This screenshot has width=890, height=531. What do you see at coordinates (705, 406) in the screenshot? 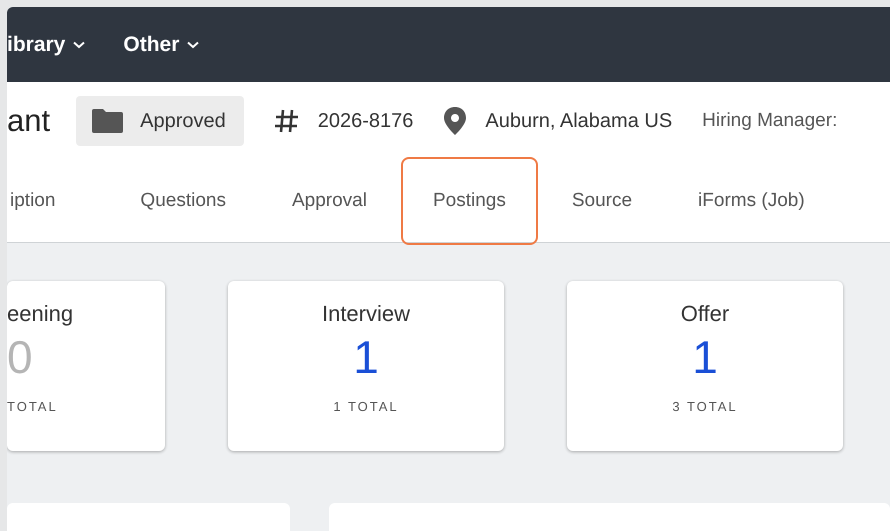
I see `stage-total: 3 TOTAL` at bounding box center [705, 406].